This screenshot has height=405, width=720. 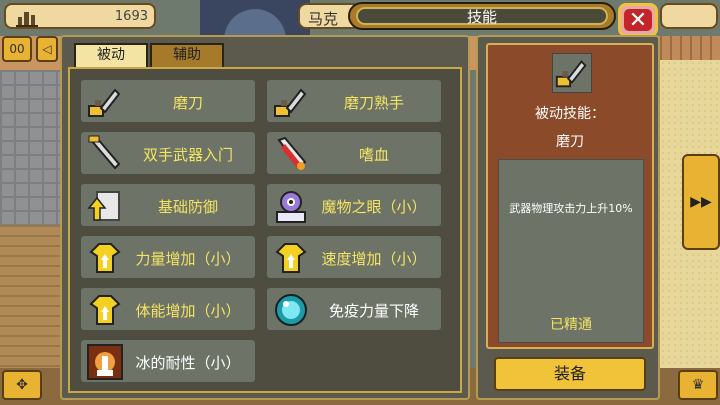 I want to click on skill-item-speed-up: 速度增加（小）, so click(x=354, y=257).